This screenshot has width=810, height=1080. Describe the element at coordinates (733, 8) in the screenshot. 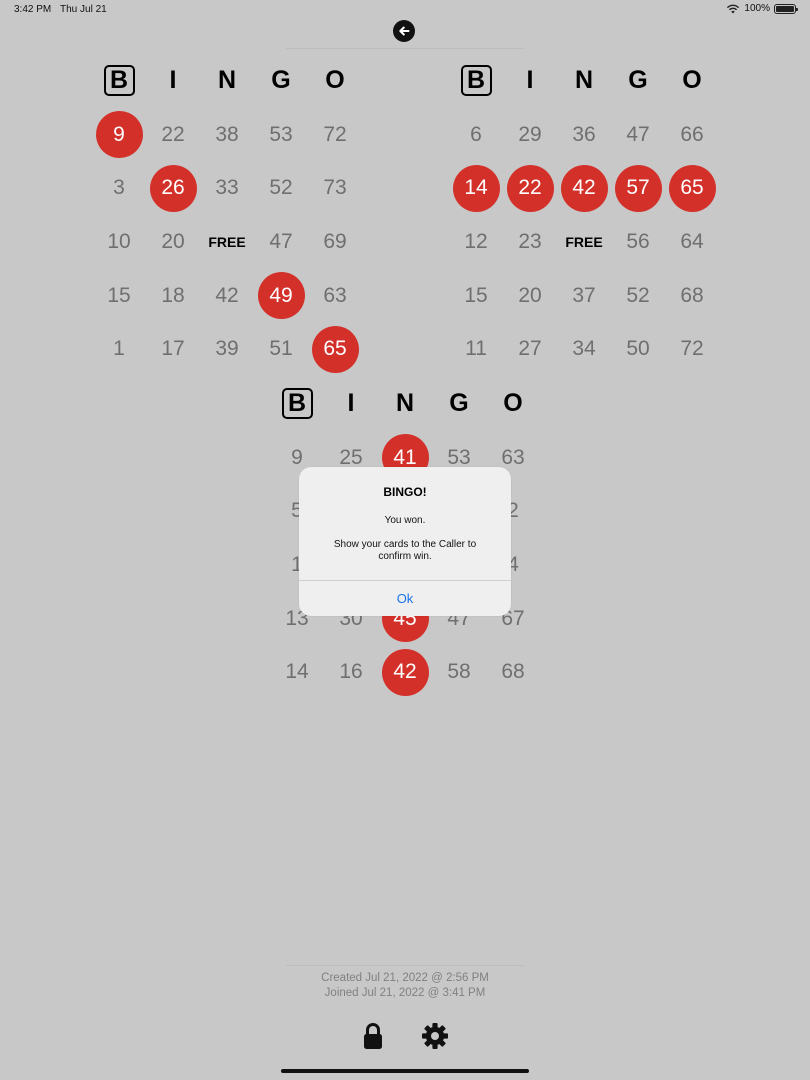

I see `wifi-icon` at that location.